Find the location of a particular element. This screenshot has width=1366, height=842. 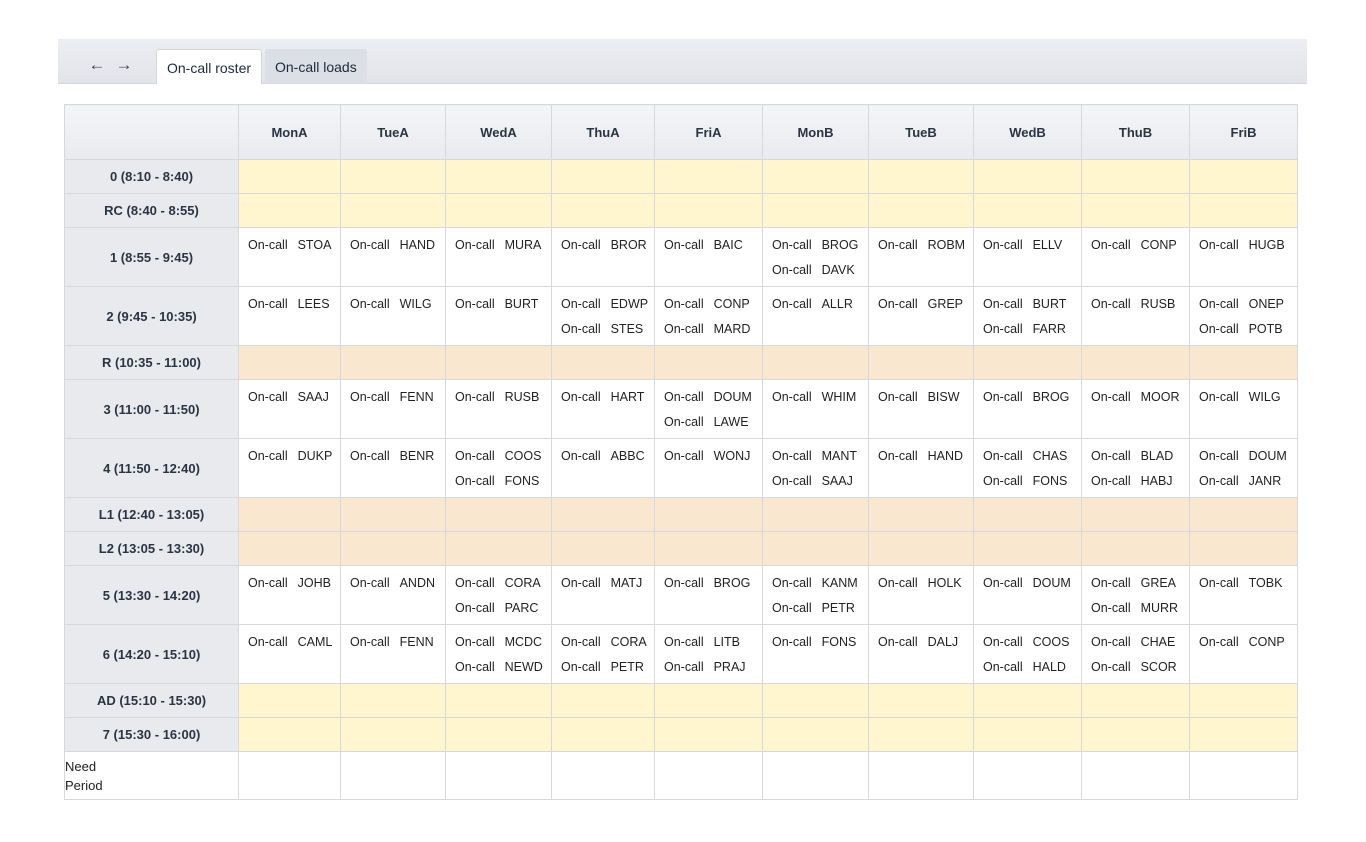

on-call-entry: On-call MARD is located at coordinates (708, 328).